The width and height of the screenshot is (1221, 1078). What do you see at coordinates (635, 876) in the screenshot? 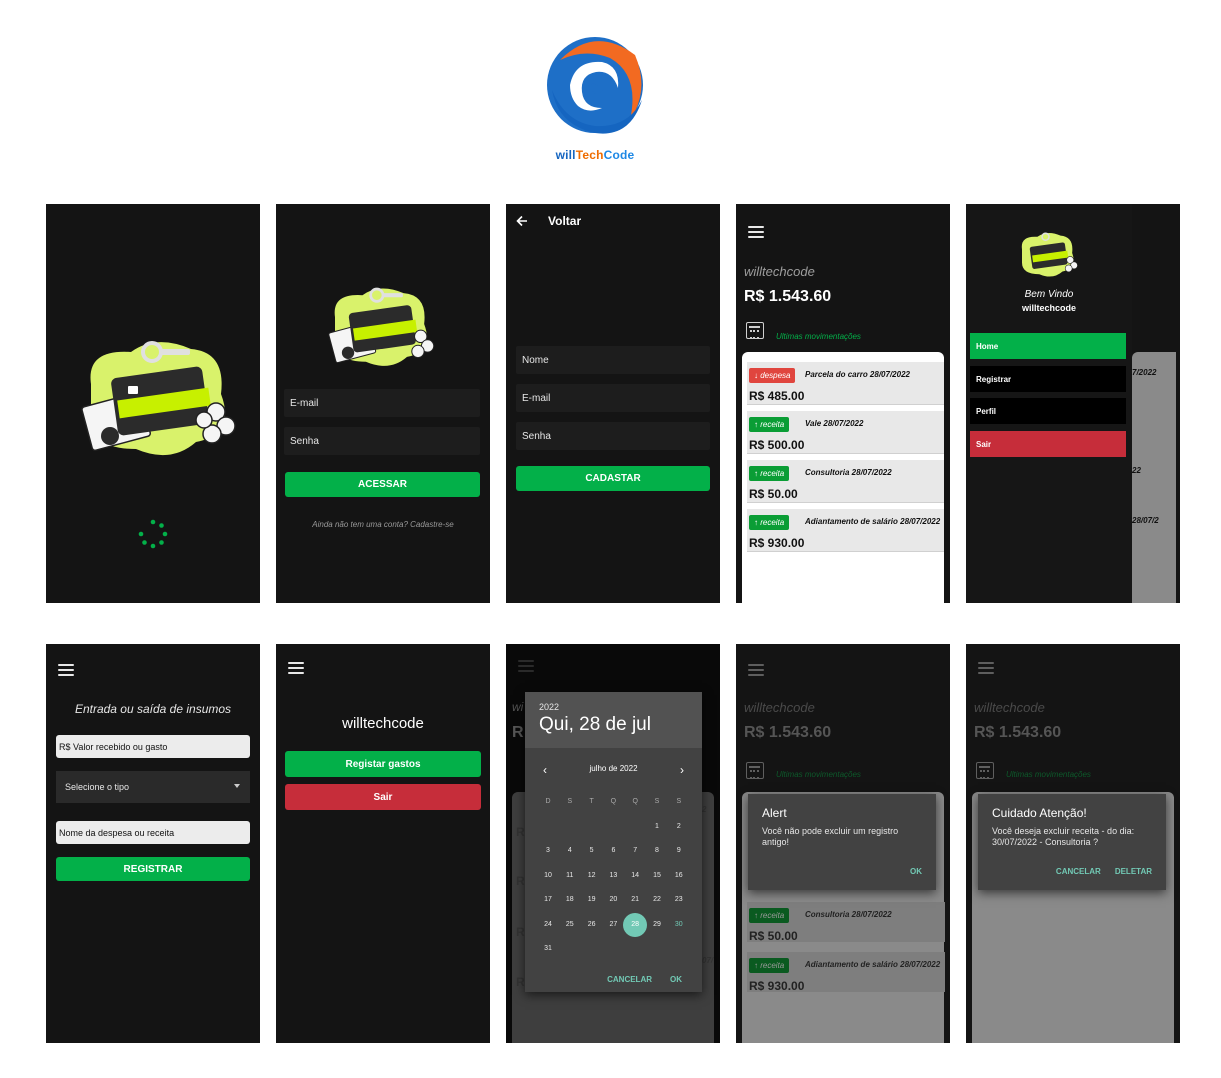
I see `calendar-day: 14` at bounding box center [635, 876].